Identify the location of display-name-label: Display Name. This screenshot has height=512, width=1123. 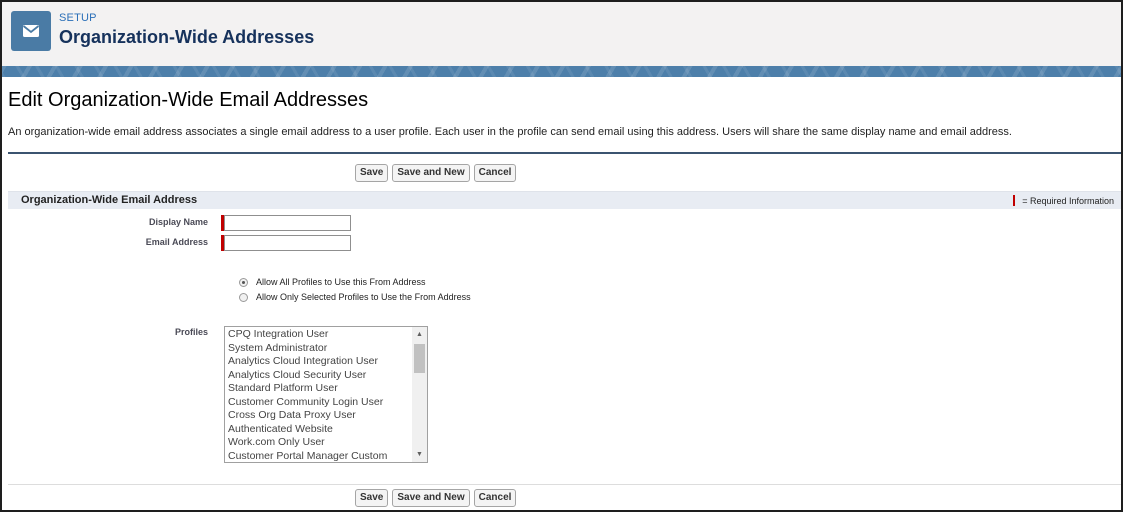
(178, 222).